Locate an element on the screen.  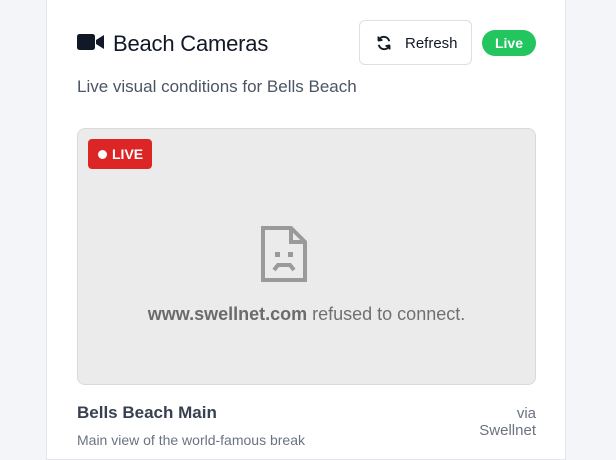
sad-document-icon is located at coordinates (284, 254).